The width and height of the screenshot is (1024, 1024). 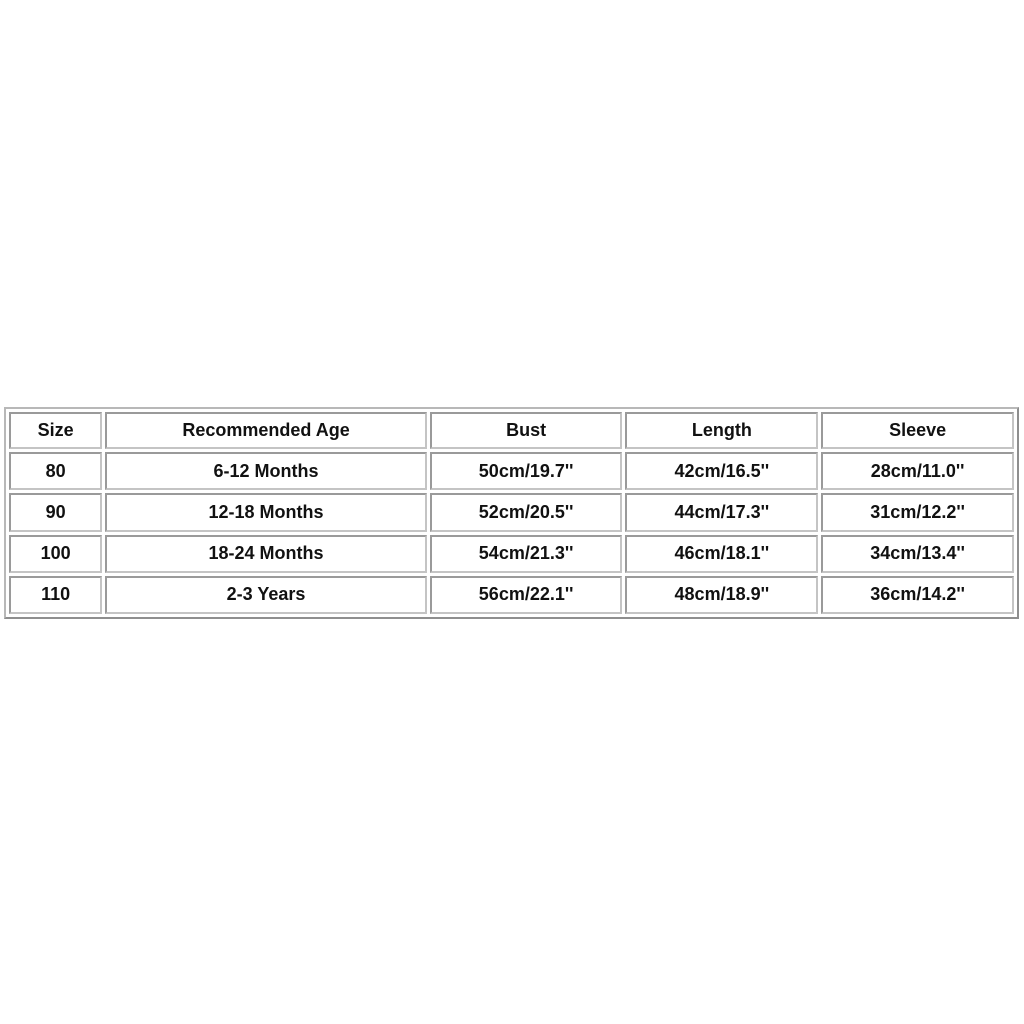 What do you see at coordinates (722, 430) in the screenshot?
I see `header-length: Length` at bounding box center [722, 430].